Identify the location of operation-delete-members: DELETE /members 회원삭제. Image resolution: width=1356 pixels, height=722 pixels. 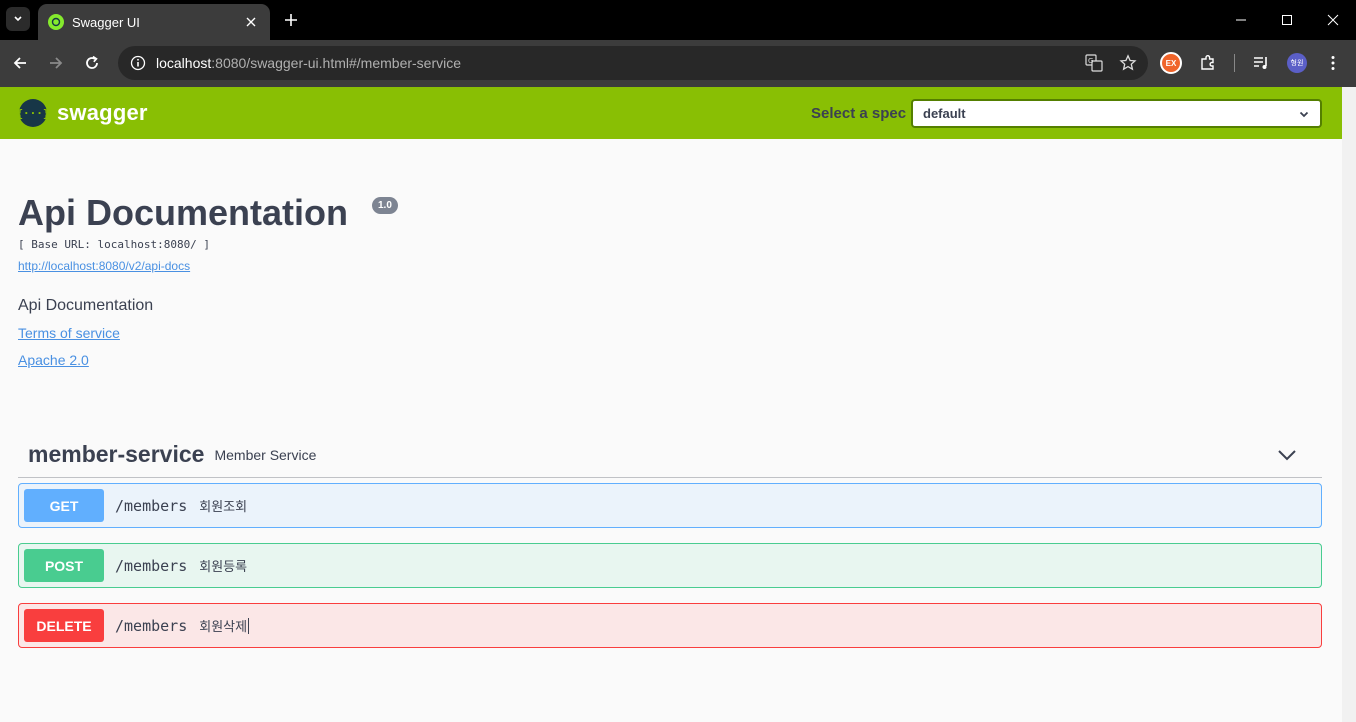
(670, 625).